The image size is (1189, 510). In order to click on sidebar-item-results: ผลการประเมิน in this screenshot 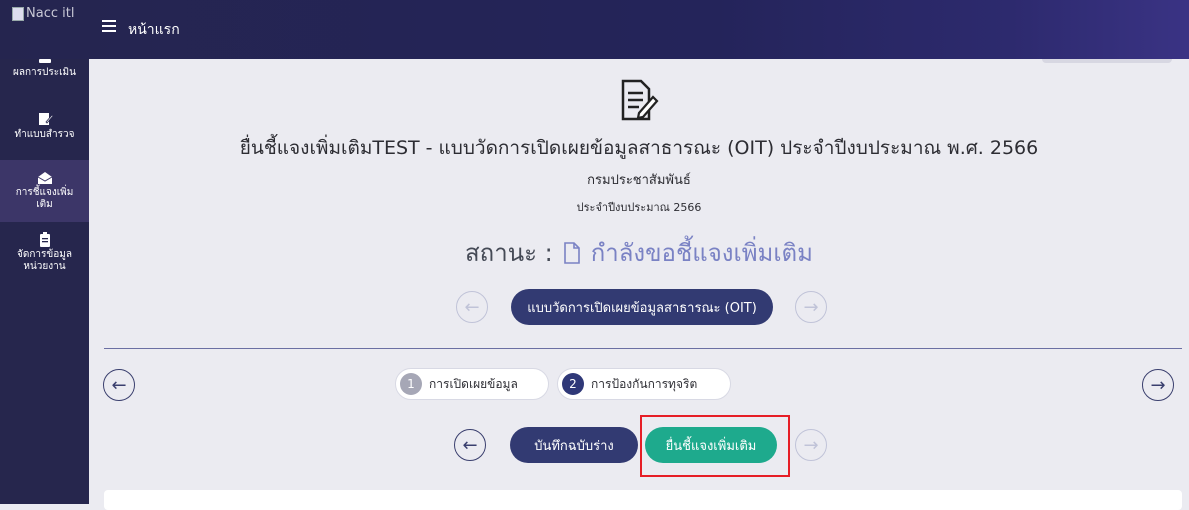, I will do `click(44, 76)`.